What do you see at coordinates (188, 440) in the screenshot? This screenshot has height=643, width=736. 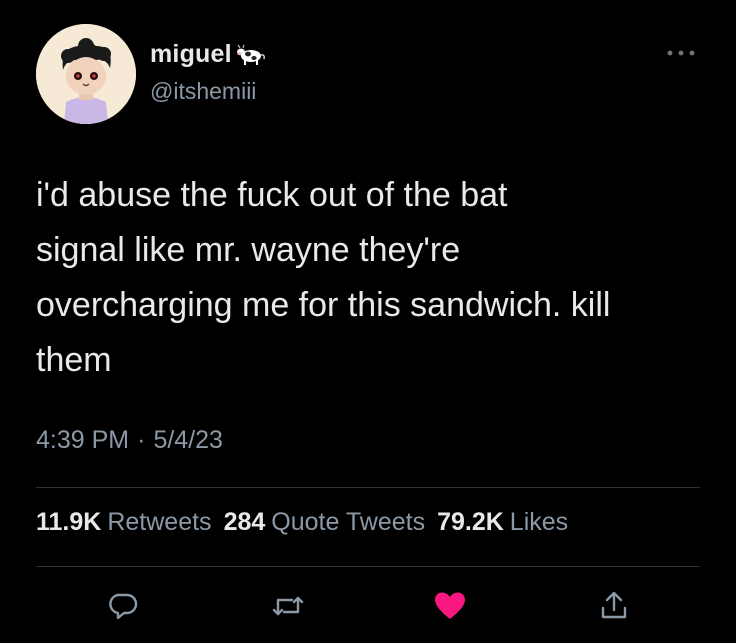 I see `tweet-date: 5/4/23` at bounding box center [188, 440].